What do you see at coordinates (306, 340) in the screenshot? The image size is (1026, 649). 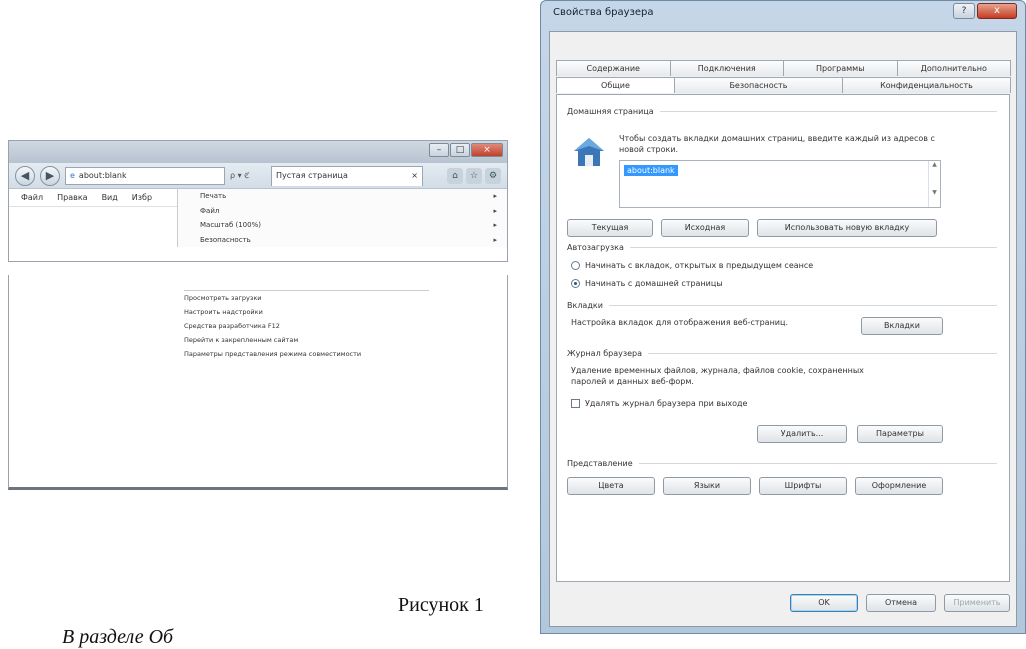 I see `menu-item-pinned-sites: Перейти к закрепленным сайтам` at bounding box center [306, 340].